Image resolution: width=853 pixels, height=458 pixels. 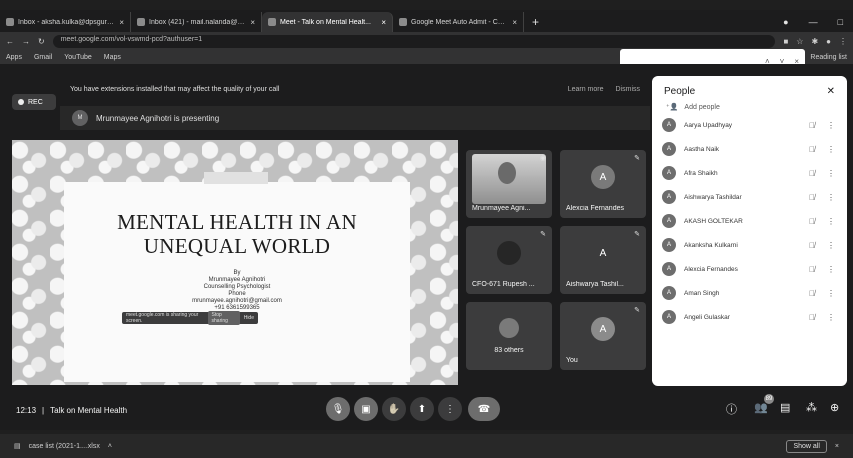 What do you see at coordinates (509, 327) in the screenshot?
I see `group-avatar-icon` at bounding box center [509, 327].